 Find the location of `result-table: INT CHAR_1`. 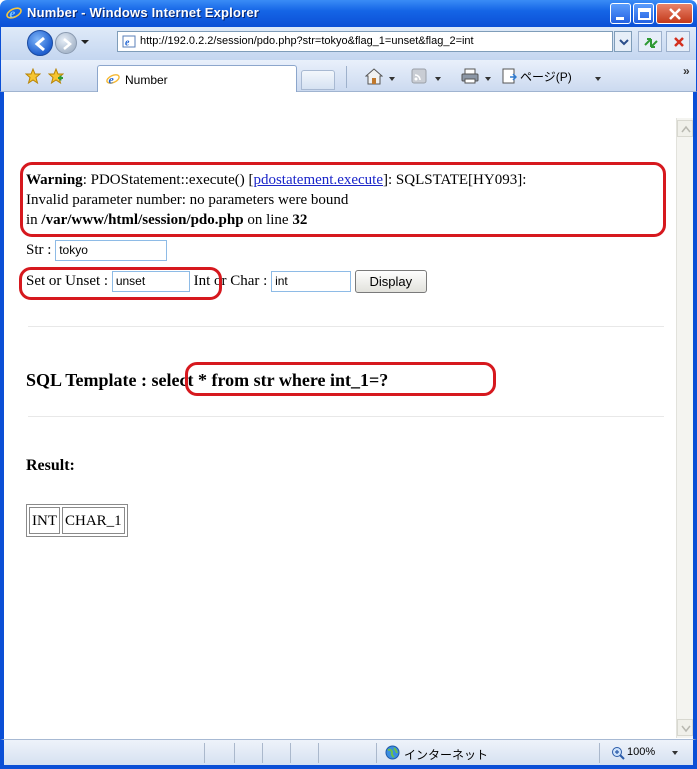

result-table: INT CHAR_1 is located at coordinates (77, 520).